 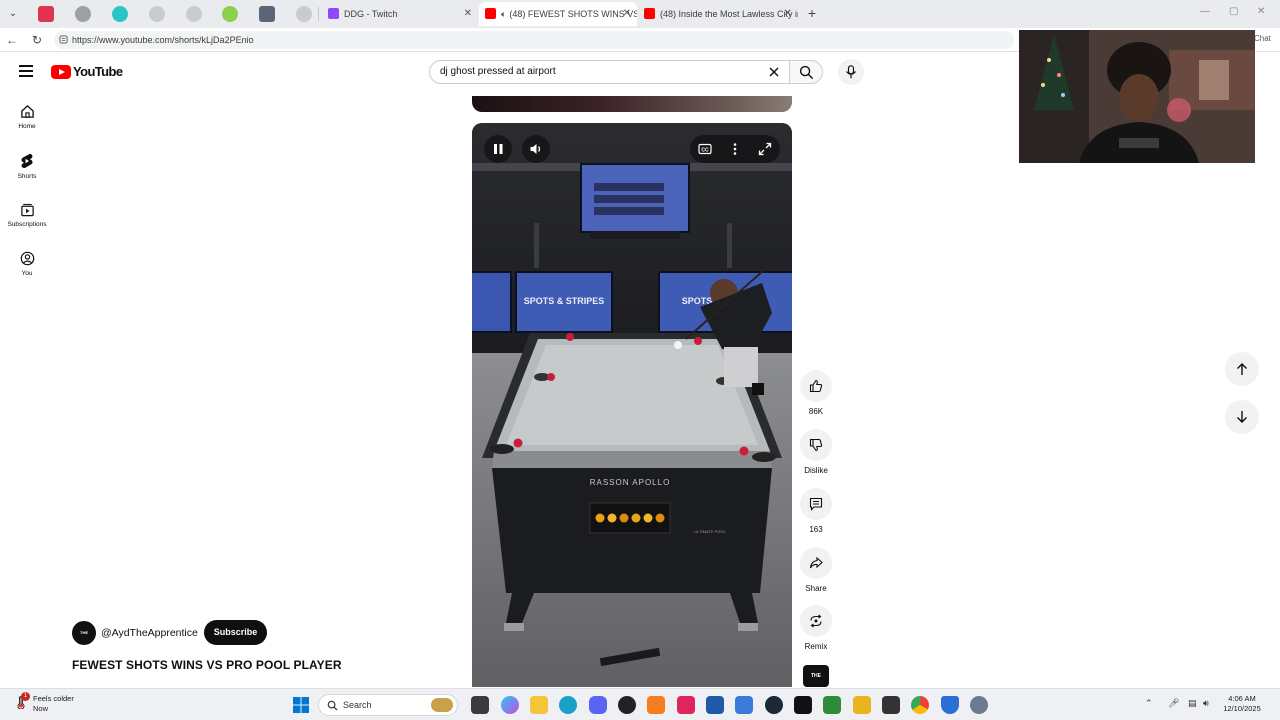 I want to click on guide-item-you: You, so click(x=27, y=271).